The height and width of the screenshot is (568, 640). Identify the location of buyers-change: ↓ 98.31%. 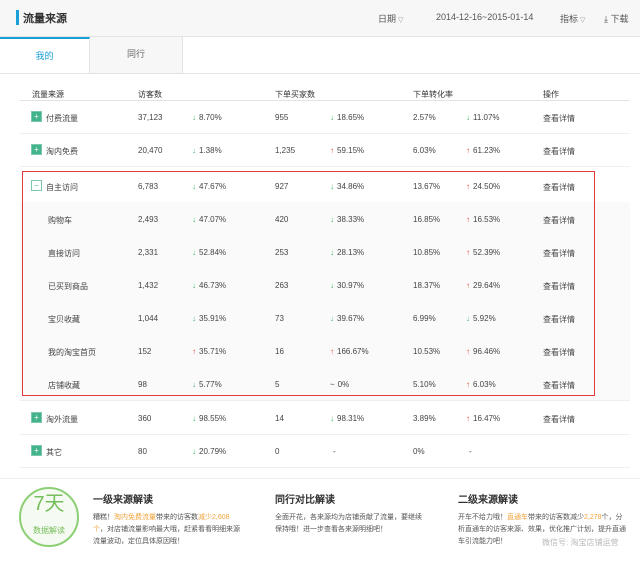
(347, 418).